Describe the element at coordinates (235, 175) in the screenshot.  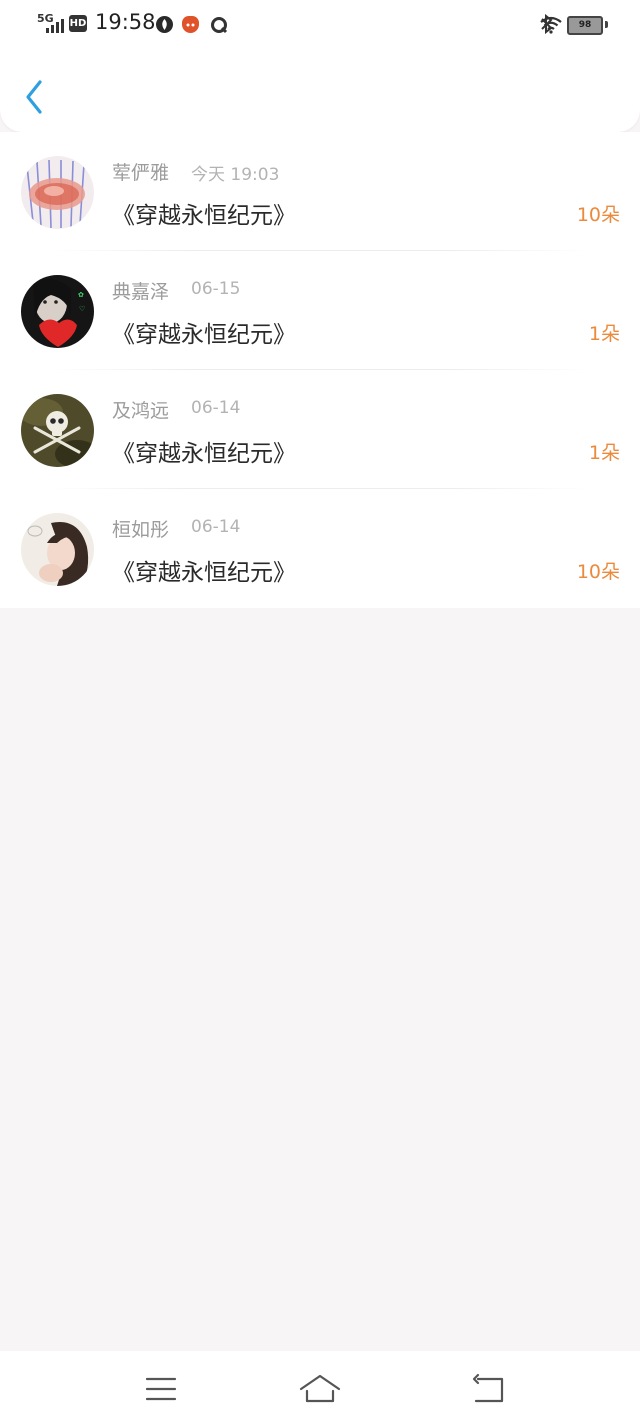
I see `gift-time: 今天 19:03` at that location.